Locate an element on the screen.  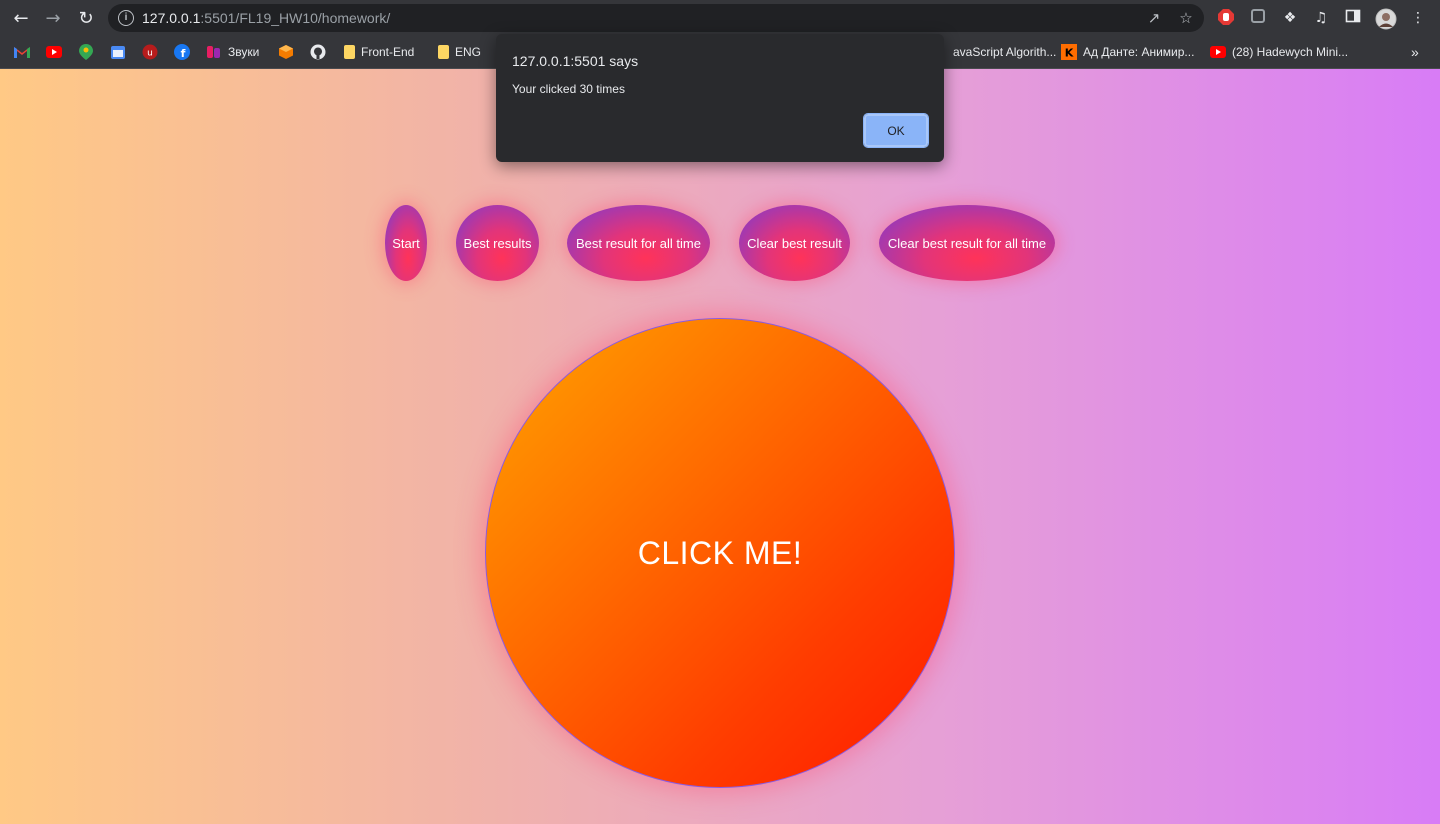
calendar-icon is located at coordinates (118, 52).